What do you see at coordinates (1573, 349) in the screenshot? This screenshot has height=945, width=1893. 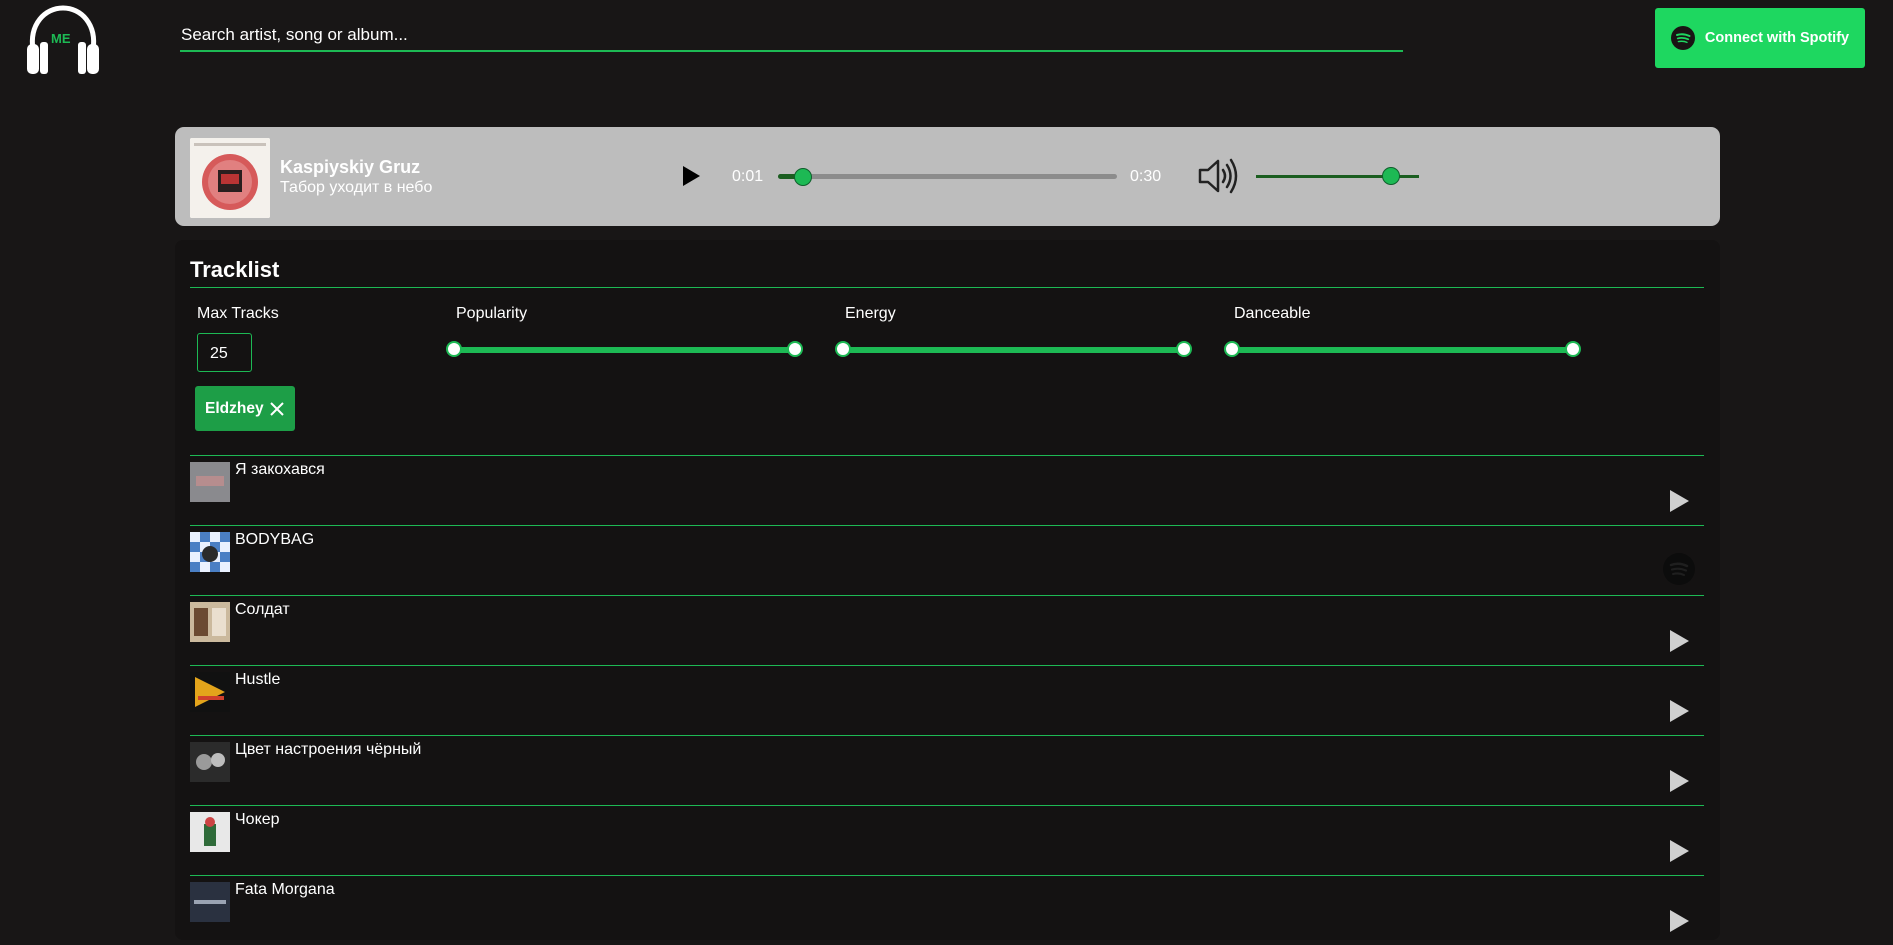 I see `danceable-max-handle` at bounding box center [1573, 349].